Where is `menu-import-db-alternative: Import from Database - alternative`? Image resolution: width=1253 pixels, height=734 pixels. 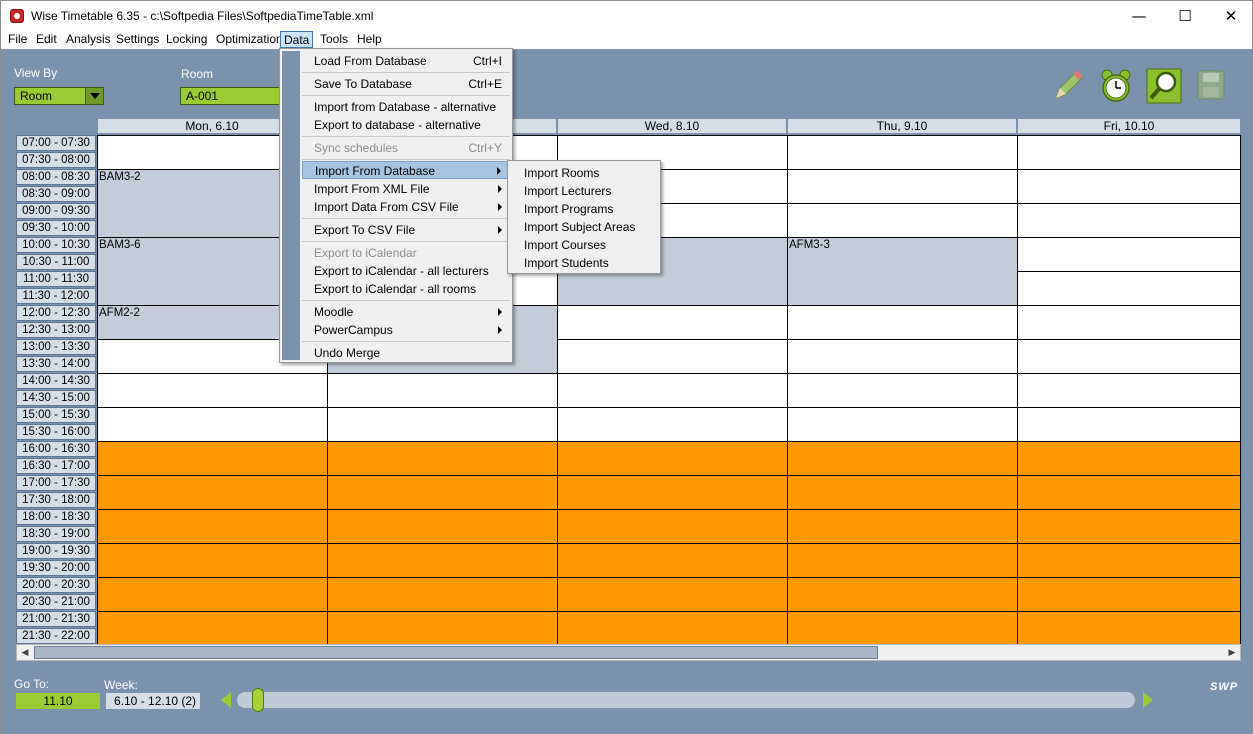
menu-import-db-alternative: Import from Database - alternative is located at coordinates (406, 107).